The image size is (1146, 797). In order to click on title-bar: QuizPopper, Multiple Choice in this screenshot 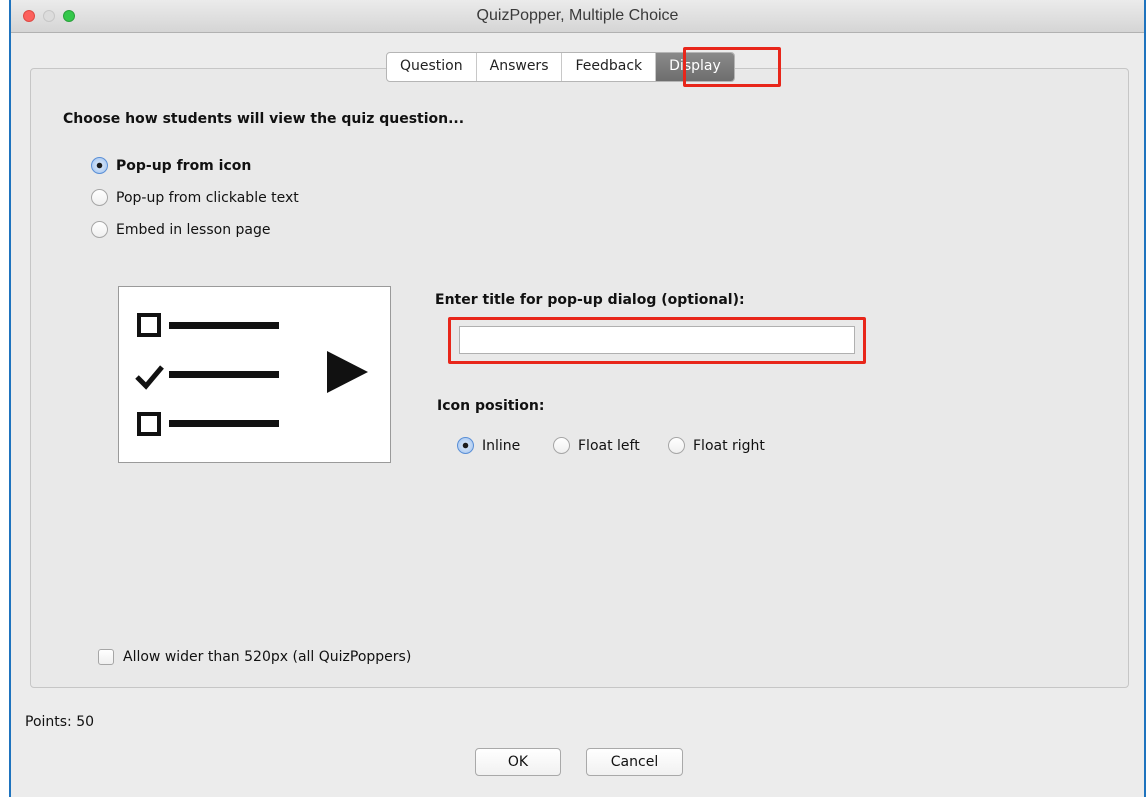, I will do `click(577, 16)`.